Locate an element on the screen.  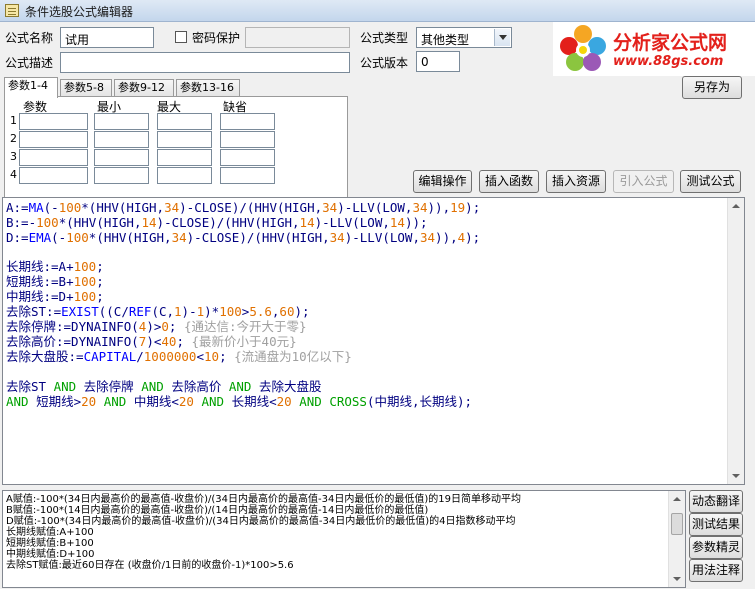
chevron-down-icon is located at coordinates (502, 37).